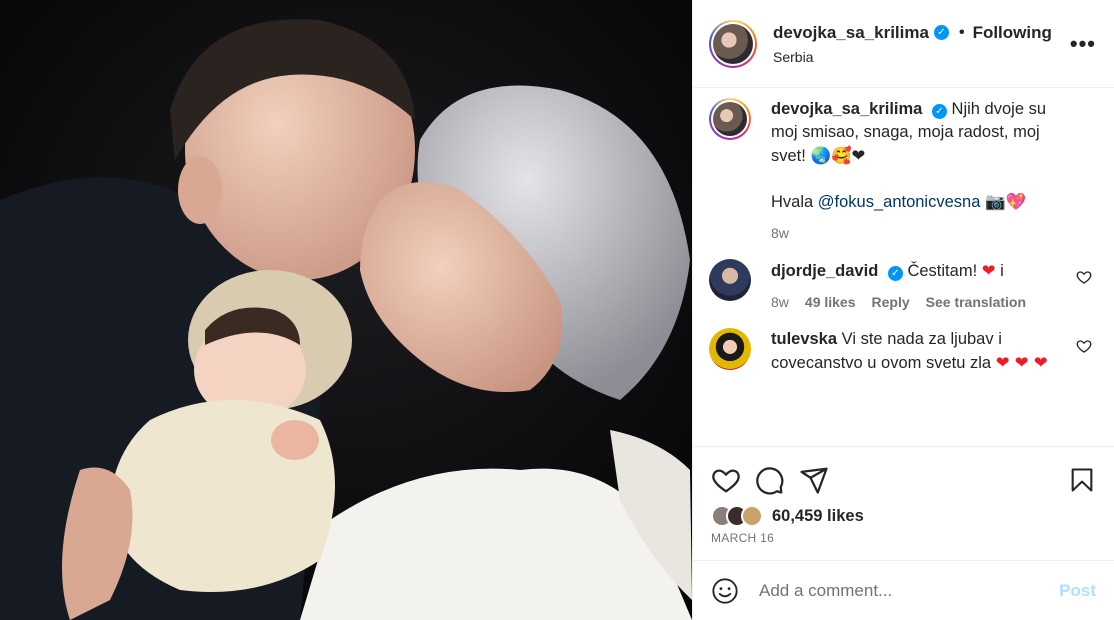 This screenshot has width=1114, height=620. I want to click on comment-icon, so click(770, 480).